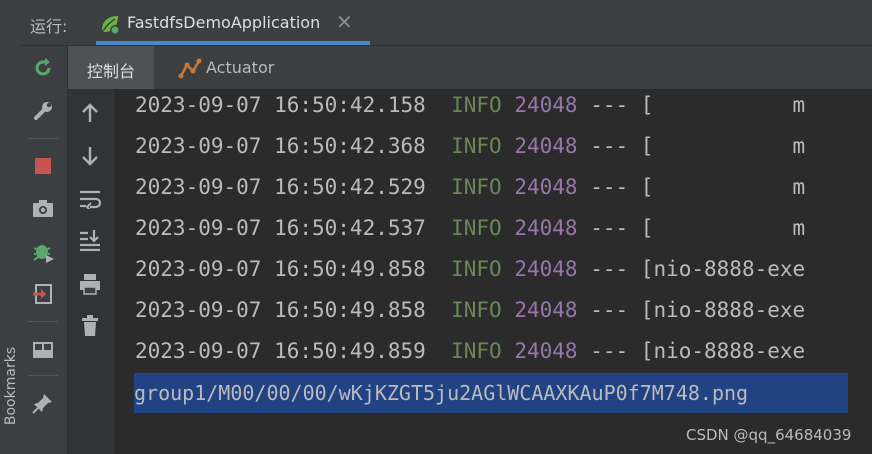 Image resolution: width=872 pixels, height=454 pixels. What do you see at coordinates (11, 386) in the screenshot?
I see `bookmarks-tab: Bookmarks` at bounding box center [11, 386].